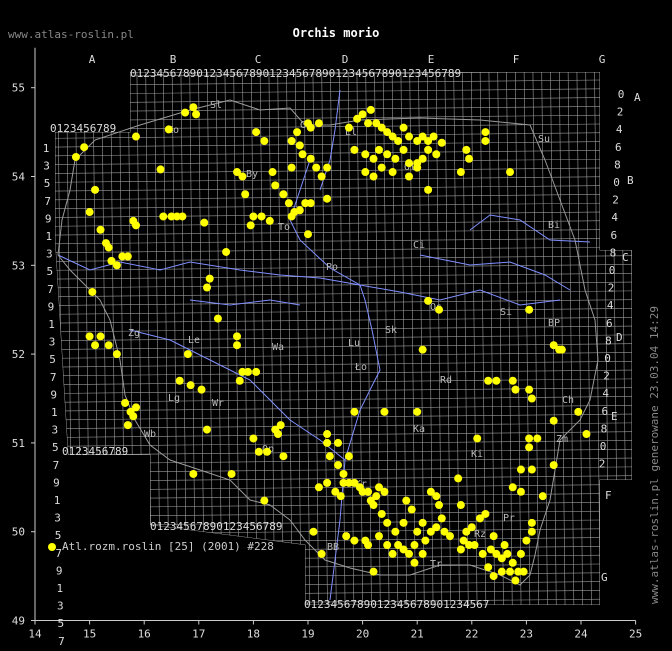  What do you see at coordinates (581, 634) in the screenshot?
I see `x-tick-label: 24` at bounding box center [581, 634].